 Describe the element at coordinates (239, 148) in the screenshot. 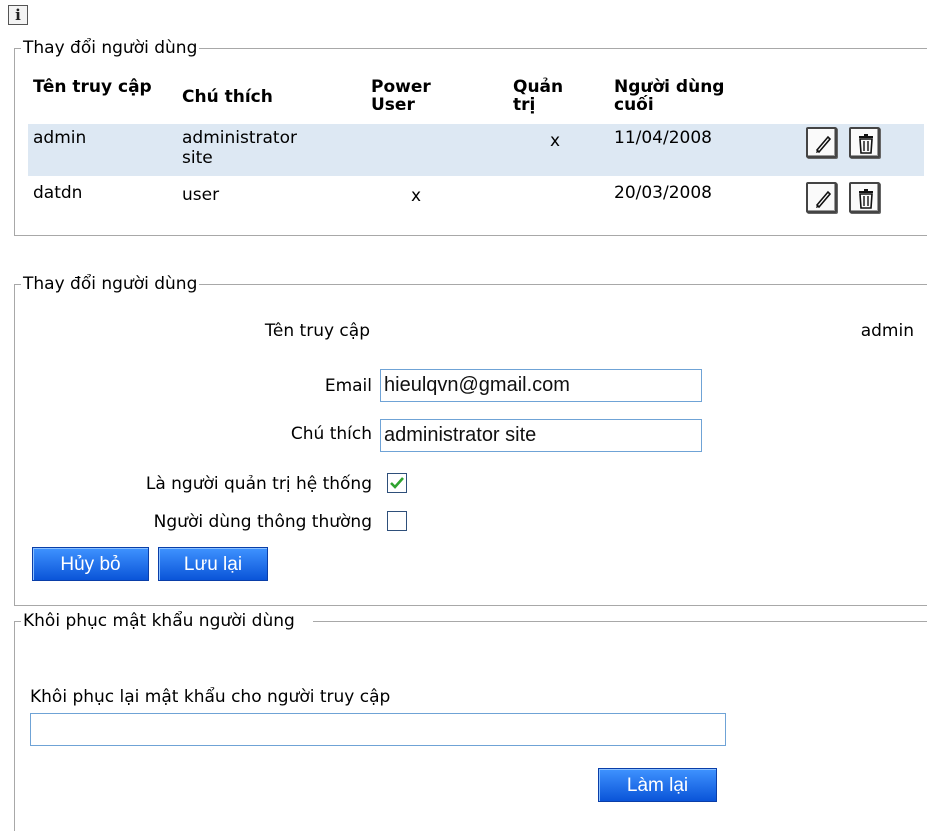

I see `cell-note: administrator site` at that location.